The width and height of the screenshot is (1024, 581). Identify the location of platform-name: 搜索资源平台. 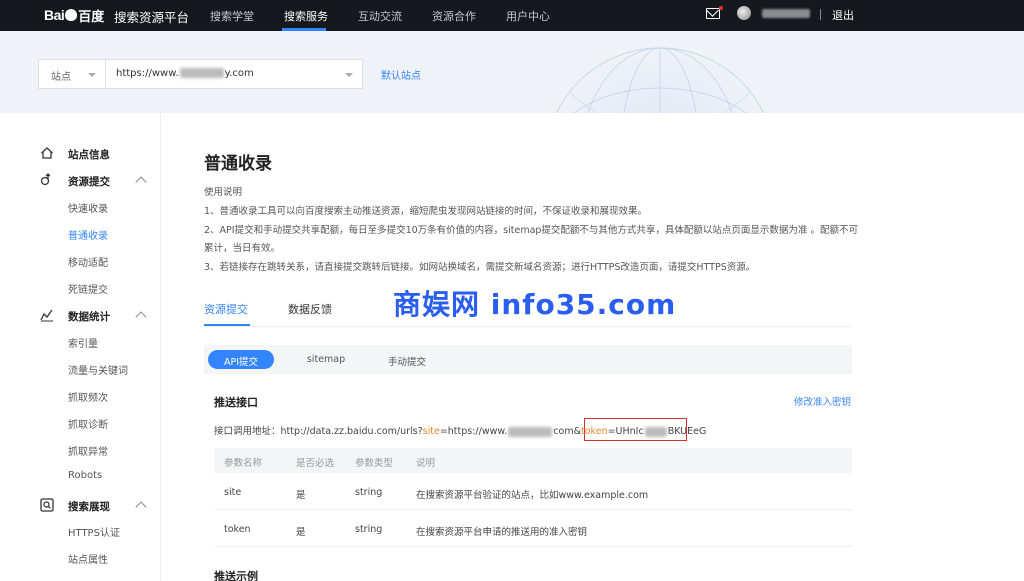
(152, 17).